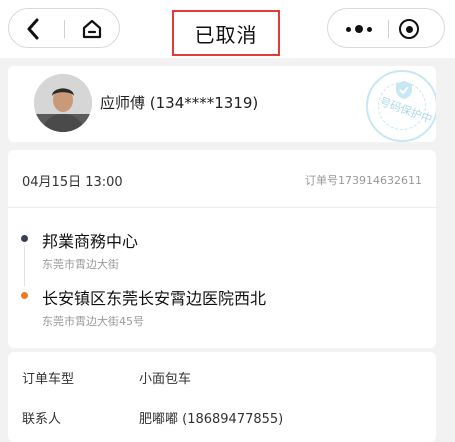  What do you see at coordinates (63, 103) in the screenshot?
I see `avatar` at bounding box center [63, 103].